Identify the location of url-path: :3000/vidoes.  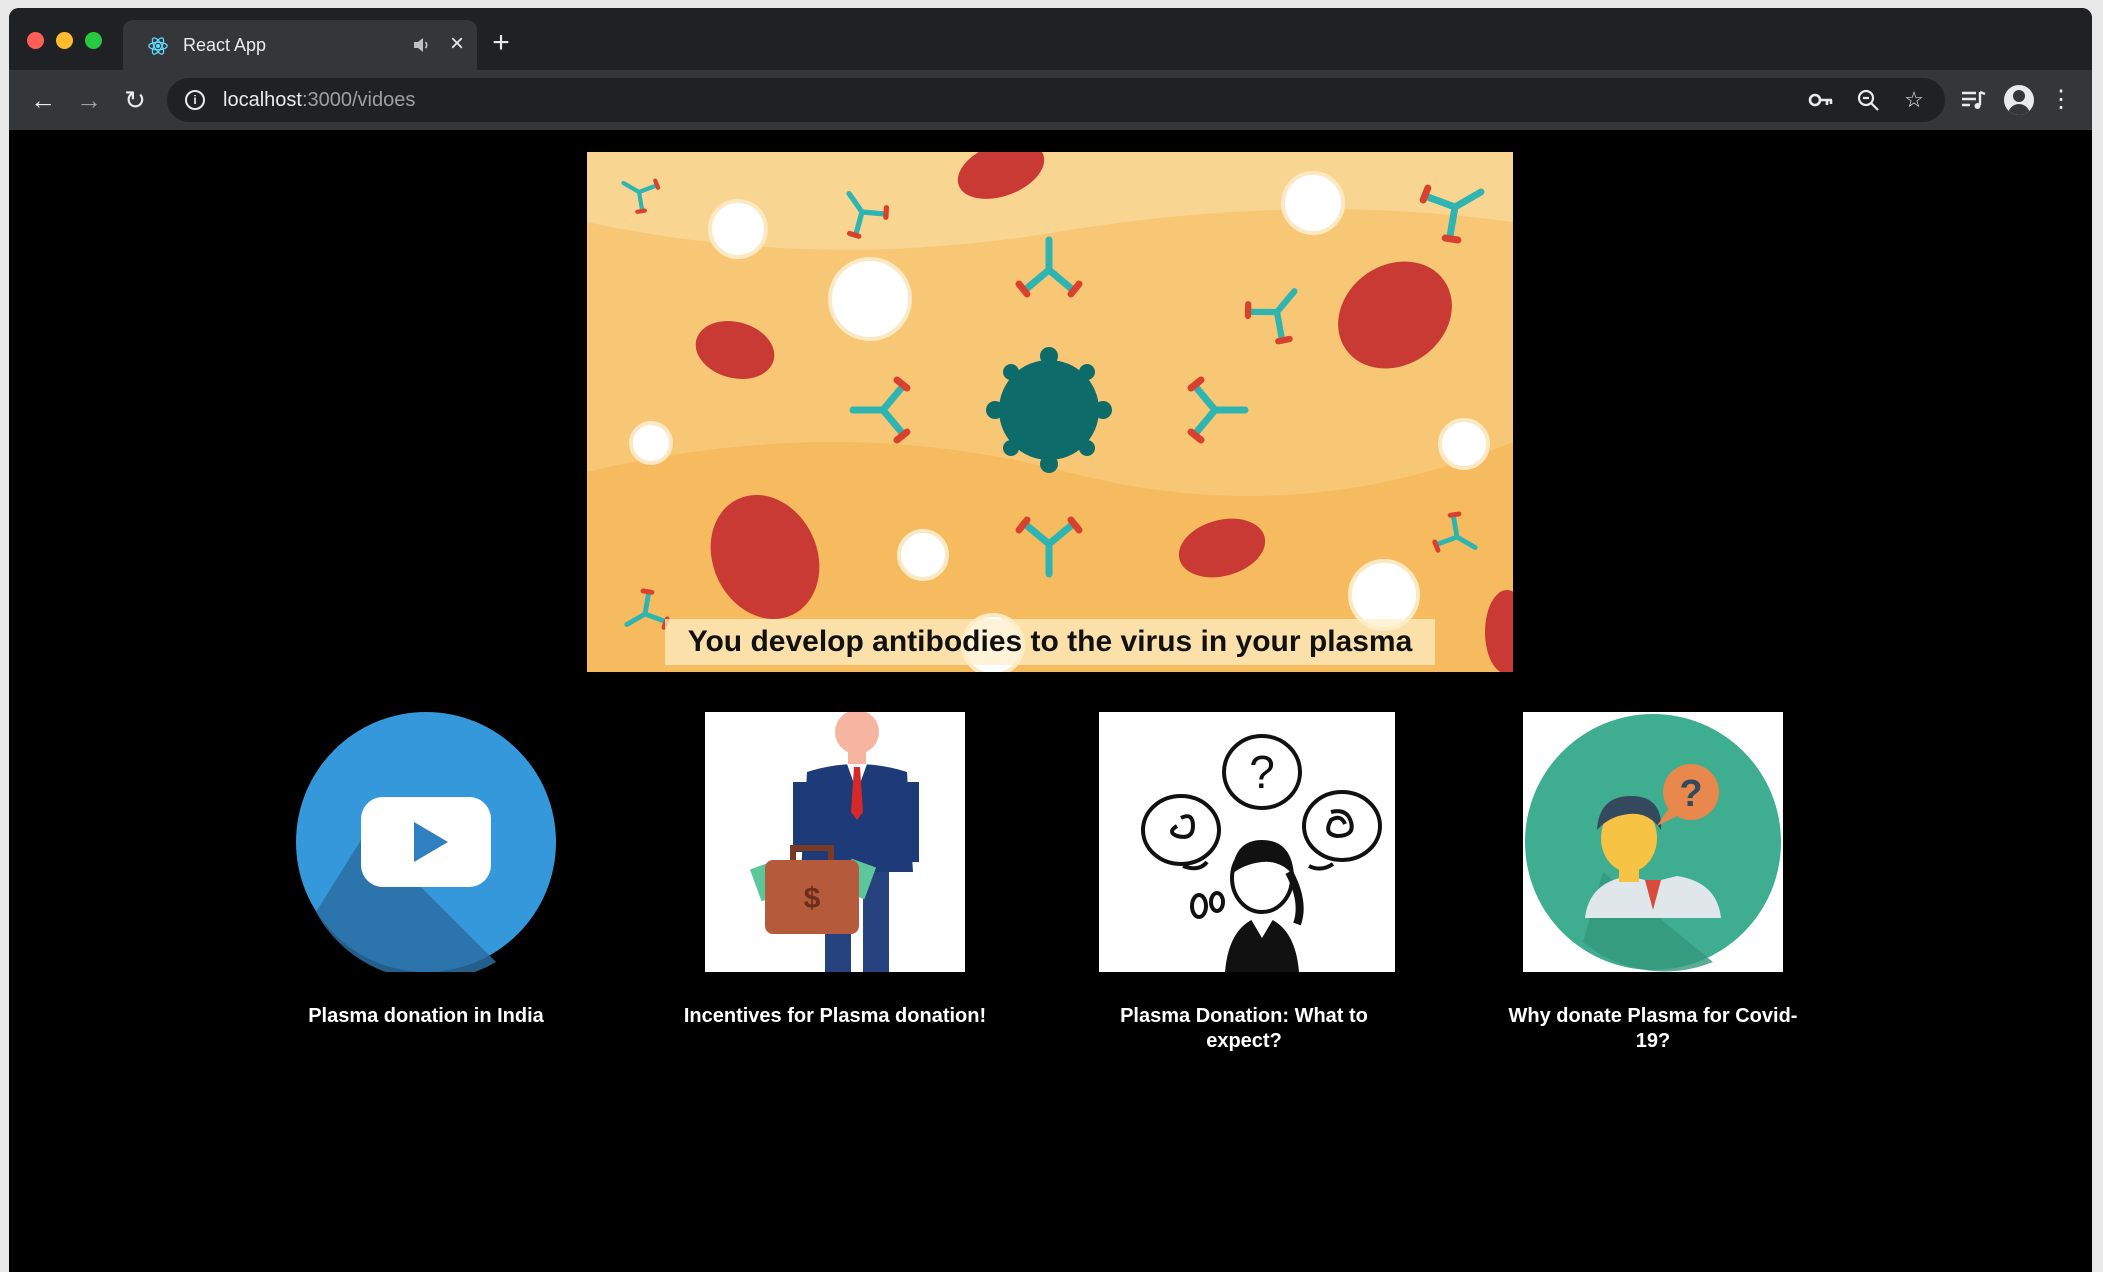
(358, 100).